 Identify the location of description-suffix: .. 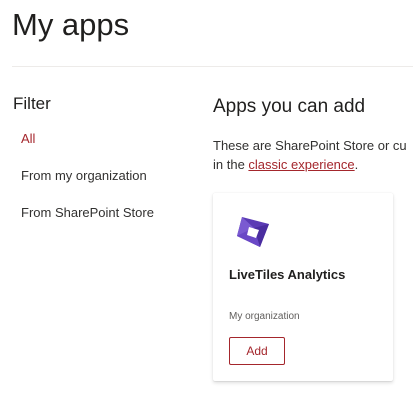
(356, 164).